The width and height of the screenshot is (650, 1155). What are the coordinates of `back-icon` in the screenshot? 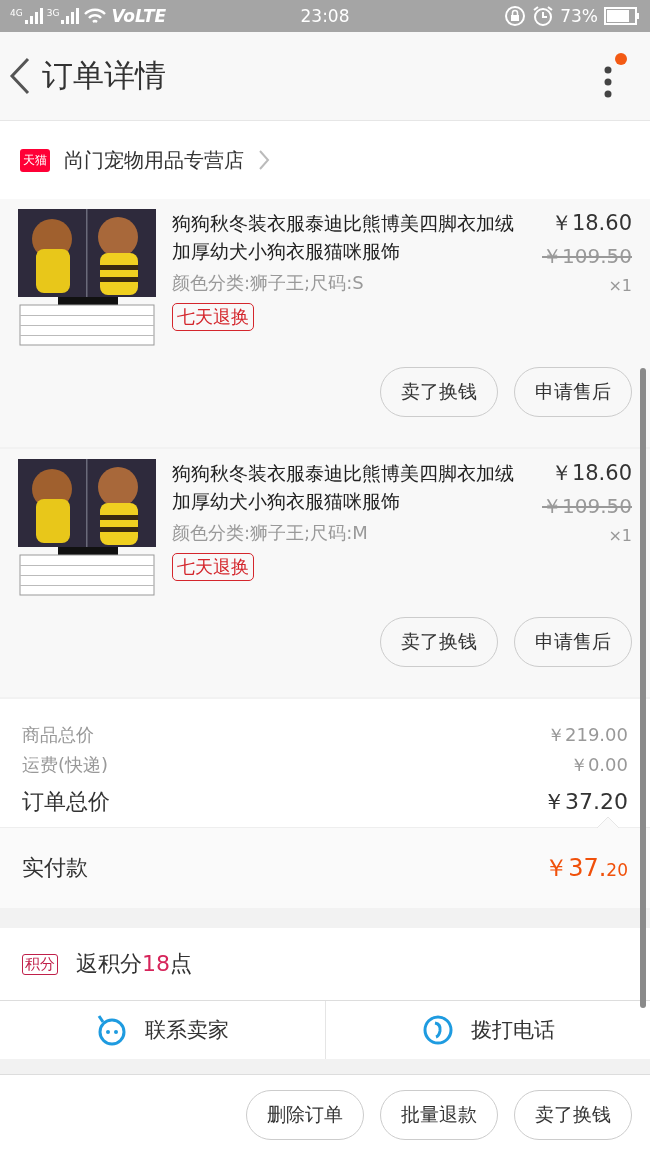 It's located at (20, 76).